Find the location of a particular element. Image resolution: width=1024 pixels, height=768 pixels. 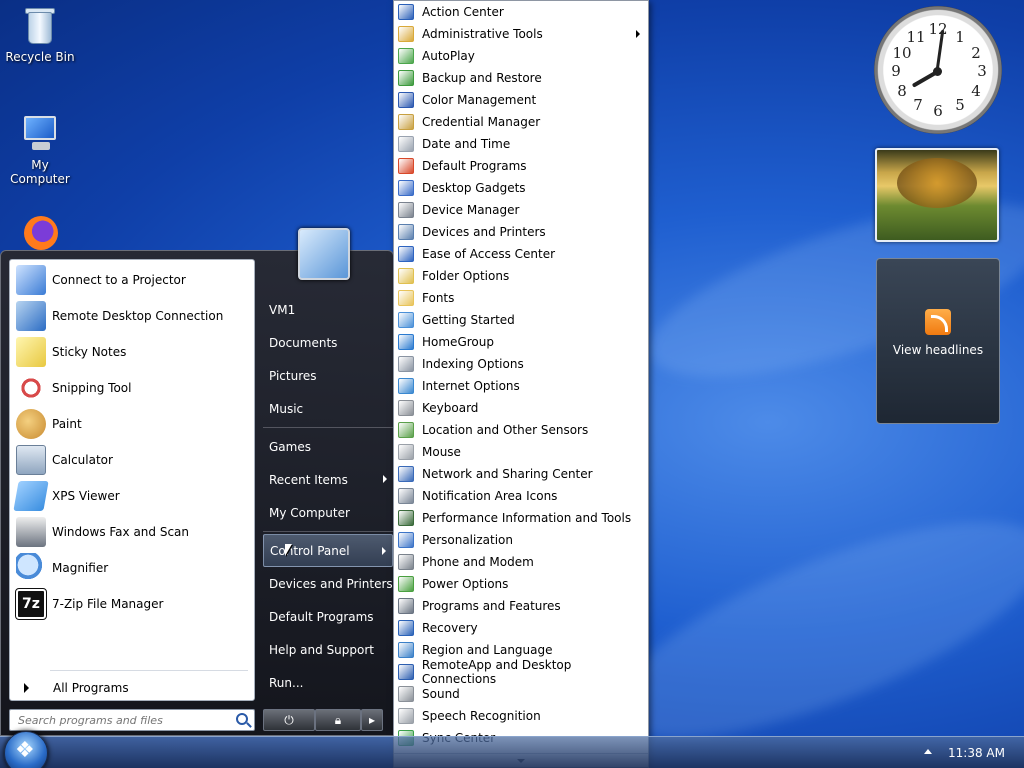

control-panel-item: Indexing Options is located at coordinates (521, 364).